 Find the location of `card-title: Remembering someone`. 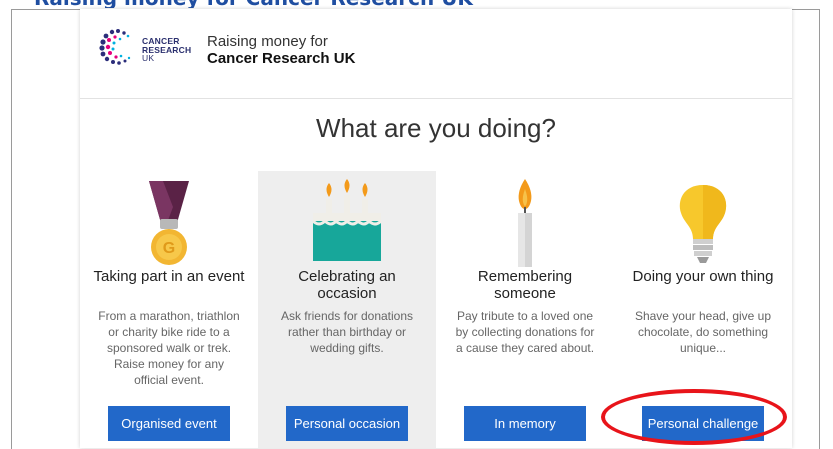

card-title: Remembering someone is located at coordinates (525, 285).